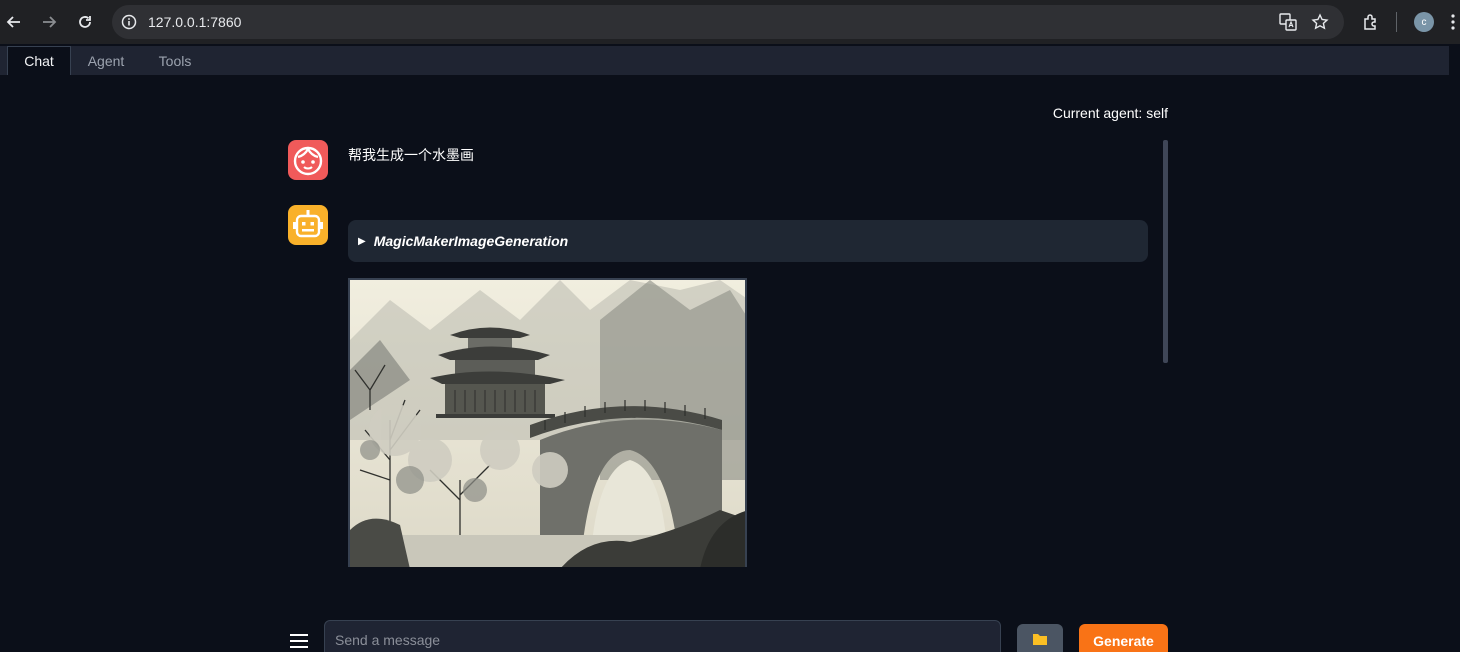 This screenshot has height=652, width=1460. Describe the element at coordinates (1424, 22) in the screenshot. I see `profile-avatar: c` at that location.